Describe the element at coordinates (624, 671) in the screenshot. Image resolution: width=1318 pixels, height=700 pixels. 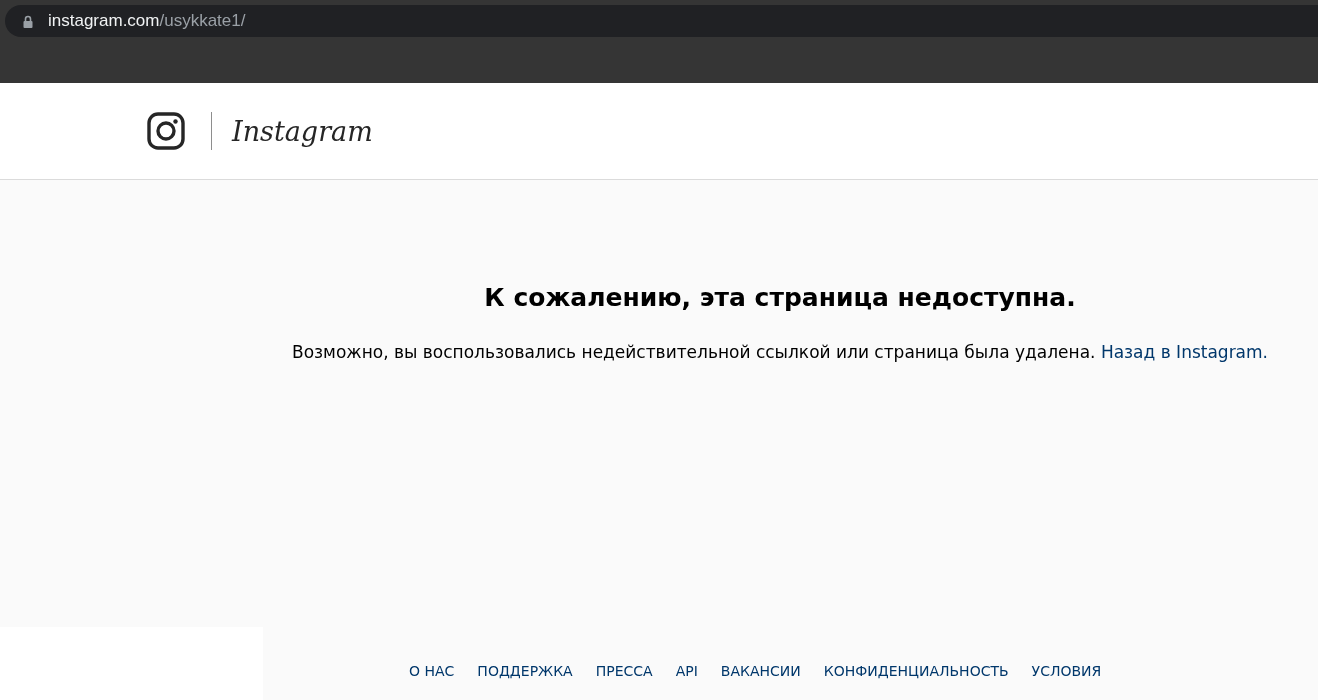
I see `footer-link: ПРЕССА` at that location.